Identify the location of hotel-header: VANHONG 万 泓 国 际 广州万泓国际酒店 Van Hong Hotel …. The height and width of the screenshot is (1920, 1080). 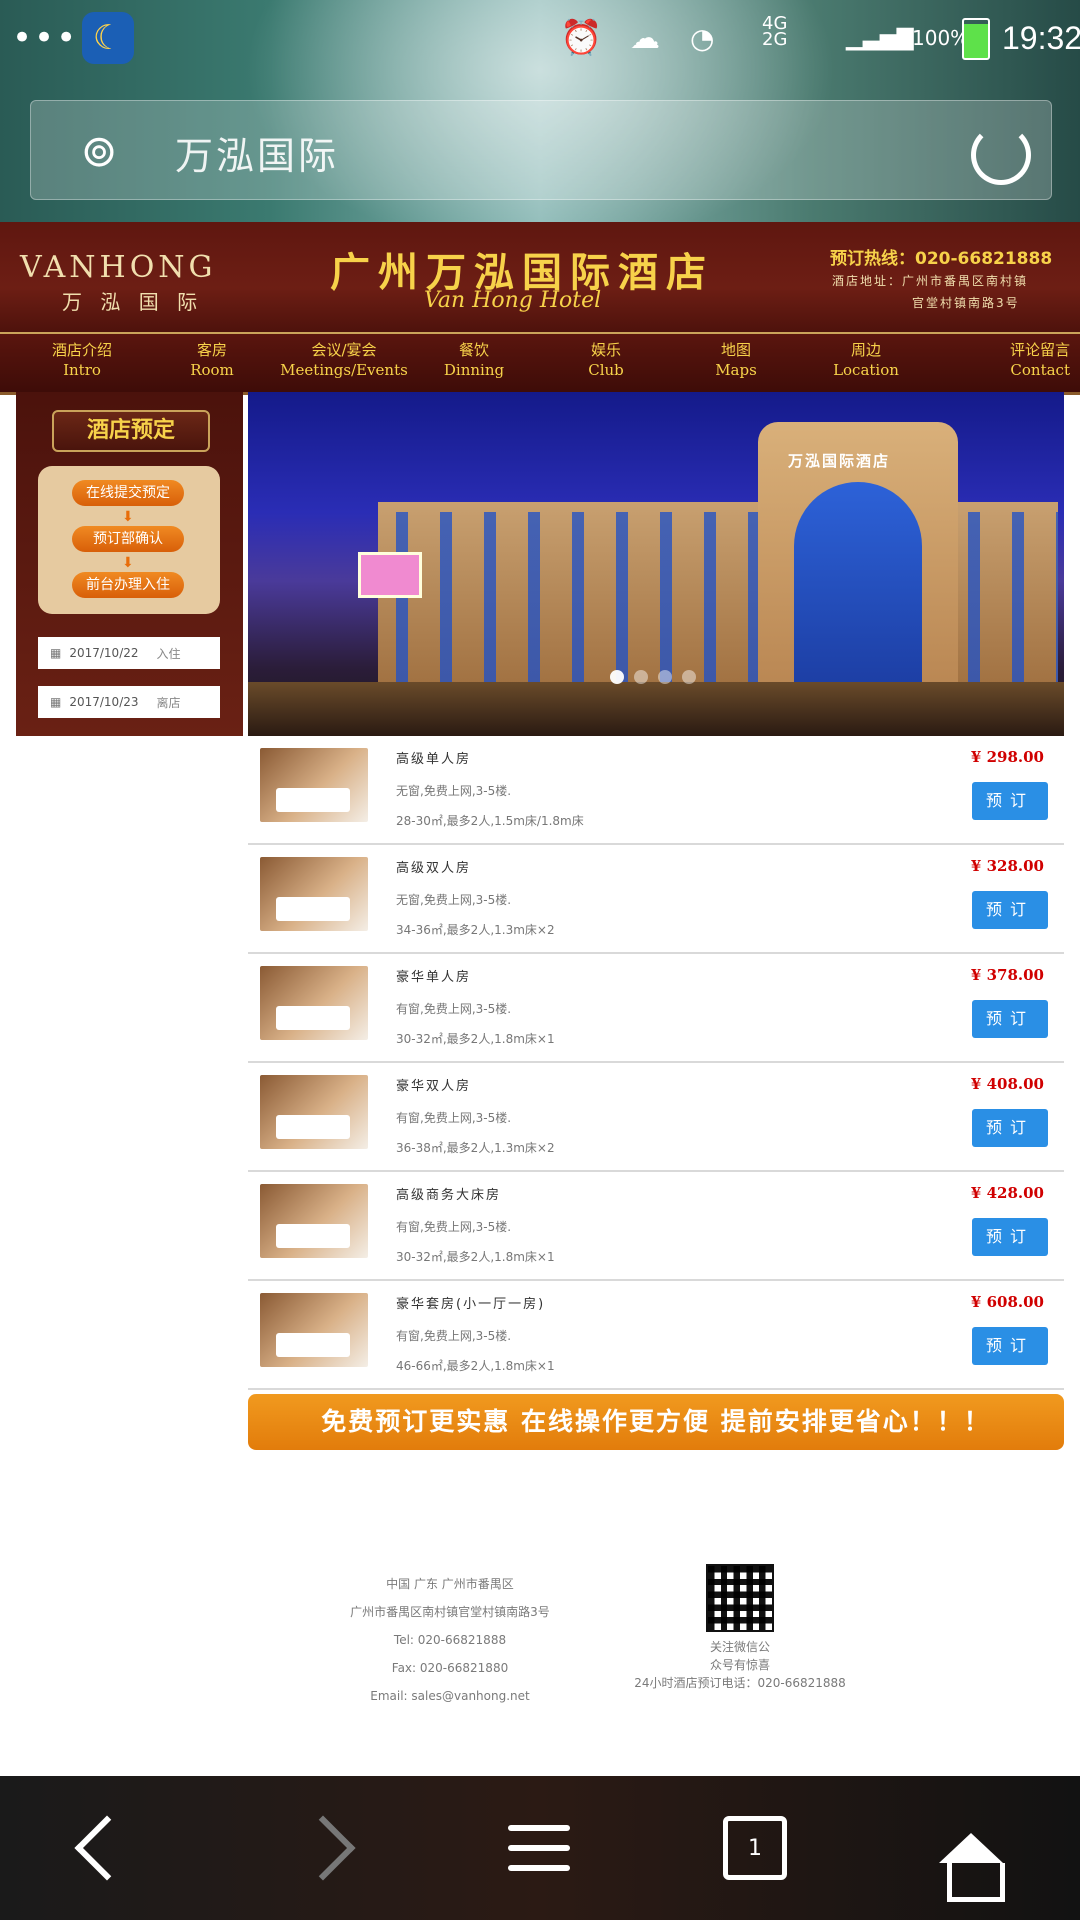
(540, 279).